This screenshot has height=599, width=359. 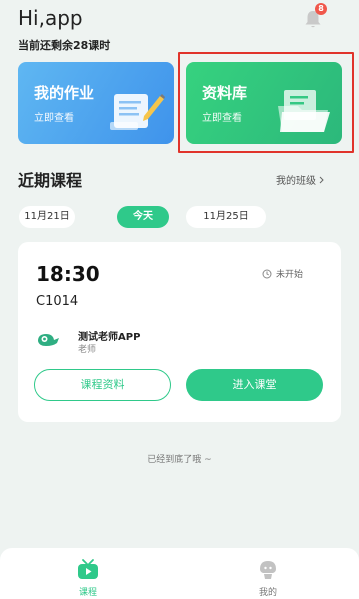 What do you see at coordinates (50, 18) in the screenshot?
I see `greeting-text: Hi,app` at bounding box center [50, 18].